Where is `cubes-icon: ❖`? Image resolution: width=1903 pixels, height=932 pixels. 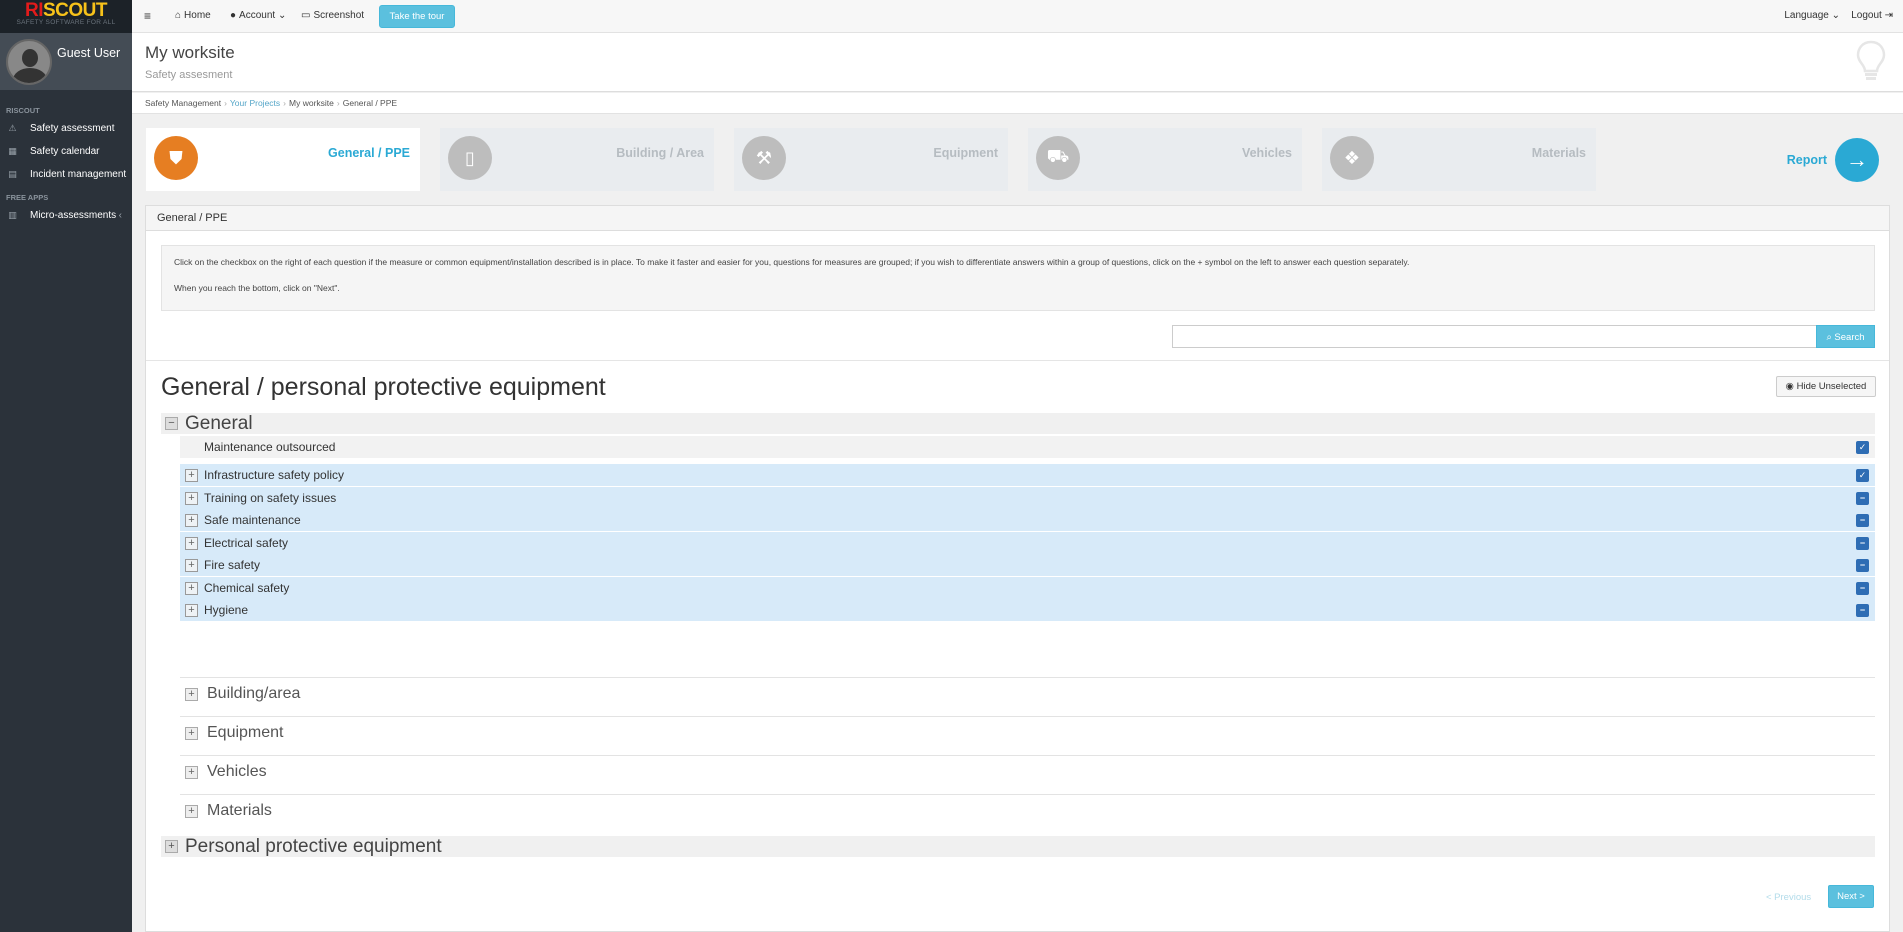
cubes-icon: ❖ is located at coordinates (1352, 158).